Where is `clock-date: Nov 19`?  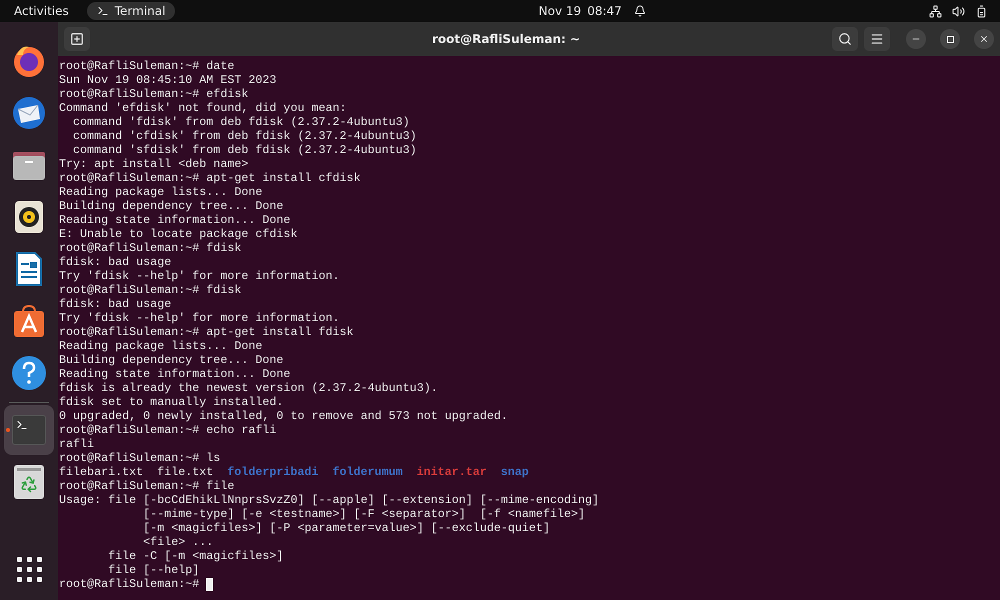 clock-date: Nov 19 is located at coordinates (560, 11).